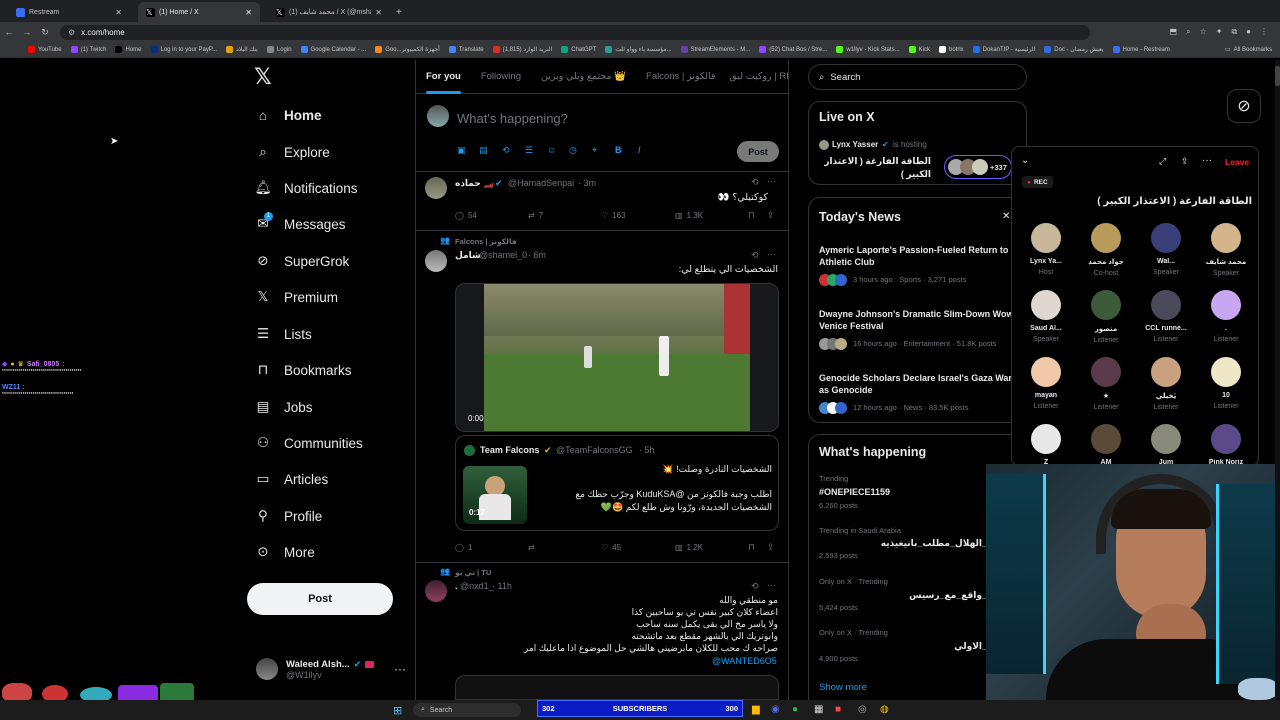 Image resolution: width=1280 pixels, height=720 pixels. Describe the element at coordinates (744, 661) in the screenshot. I see `mention-link: @WANTED6O5` at that location.